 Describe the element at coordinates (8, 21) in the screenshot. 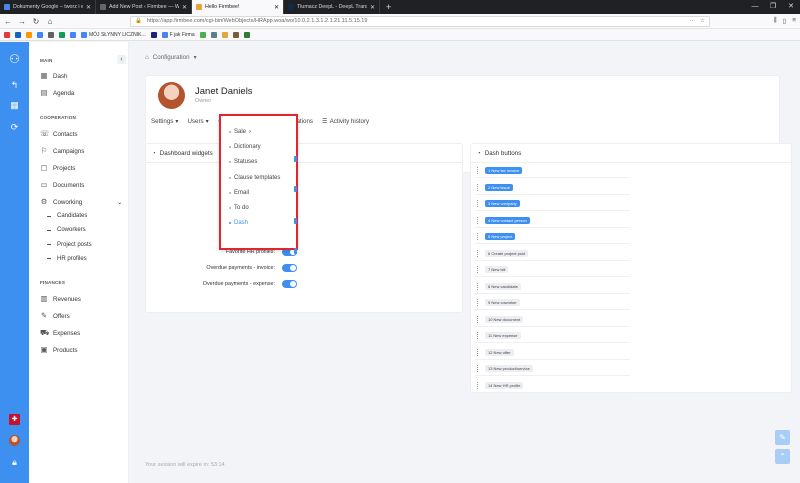

I see `back-icon: ←` at that location.